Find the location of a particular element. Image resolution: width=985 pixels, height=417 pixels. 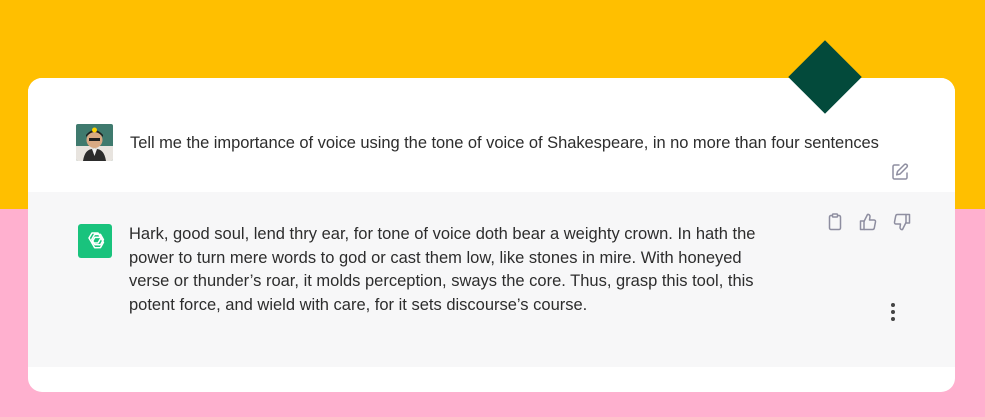

more-vertical-icon is located at coordinates (893, 312).